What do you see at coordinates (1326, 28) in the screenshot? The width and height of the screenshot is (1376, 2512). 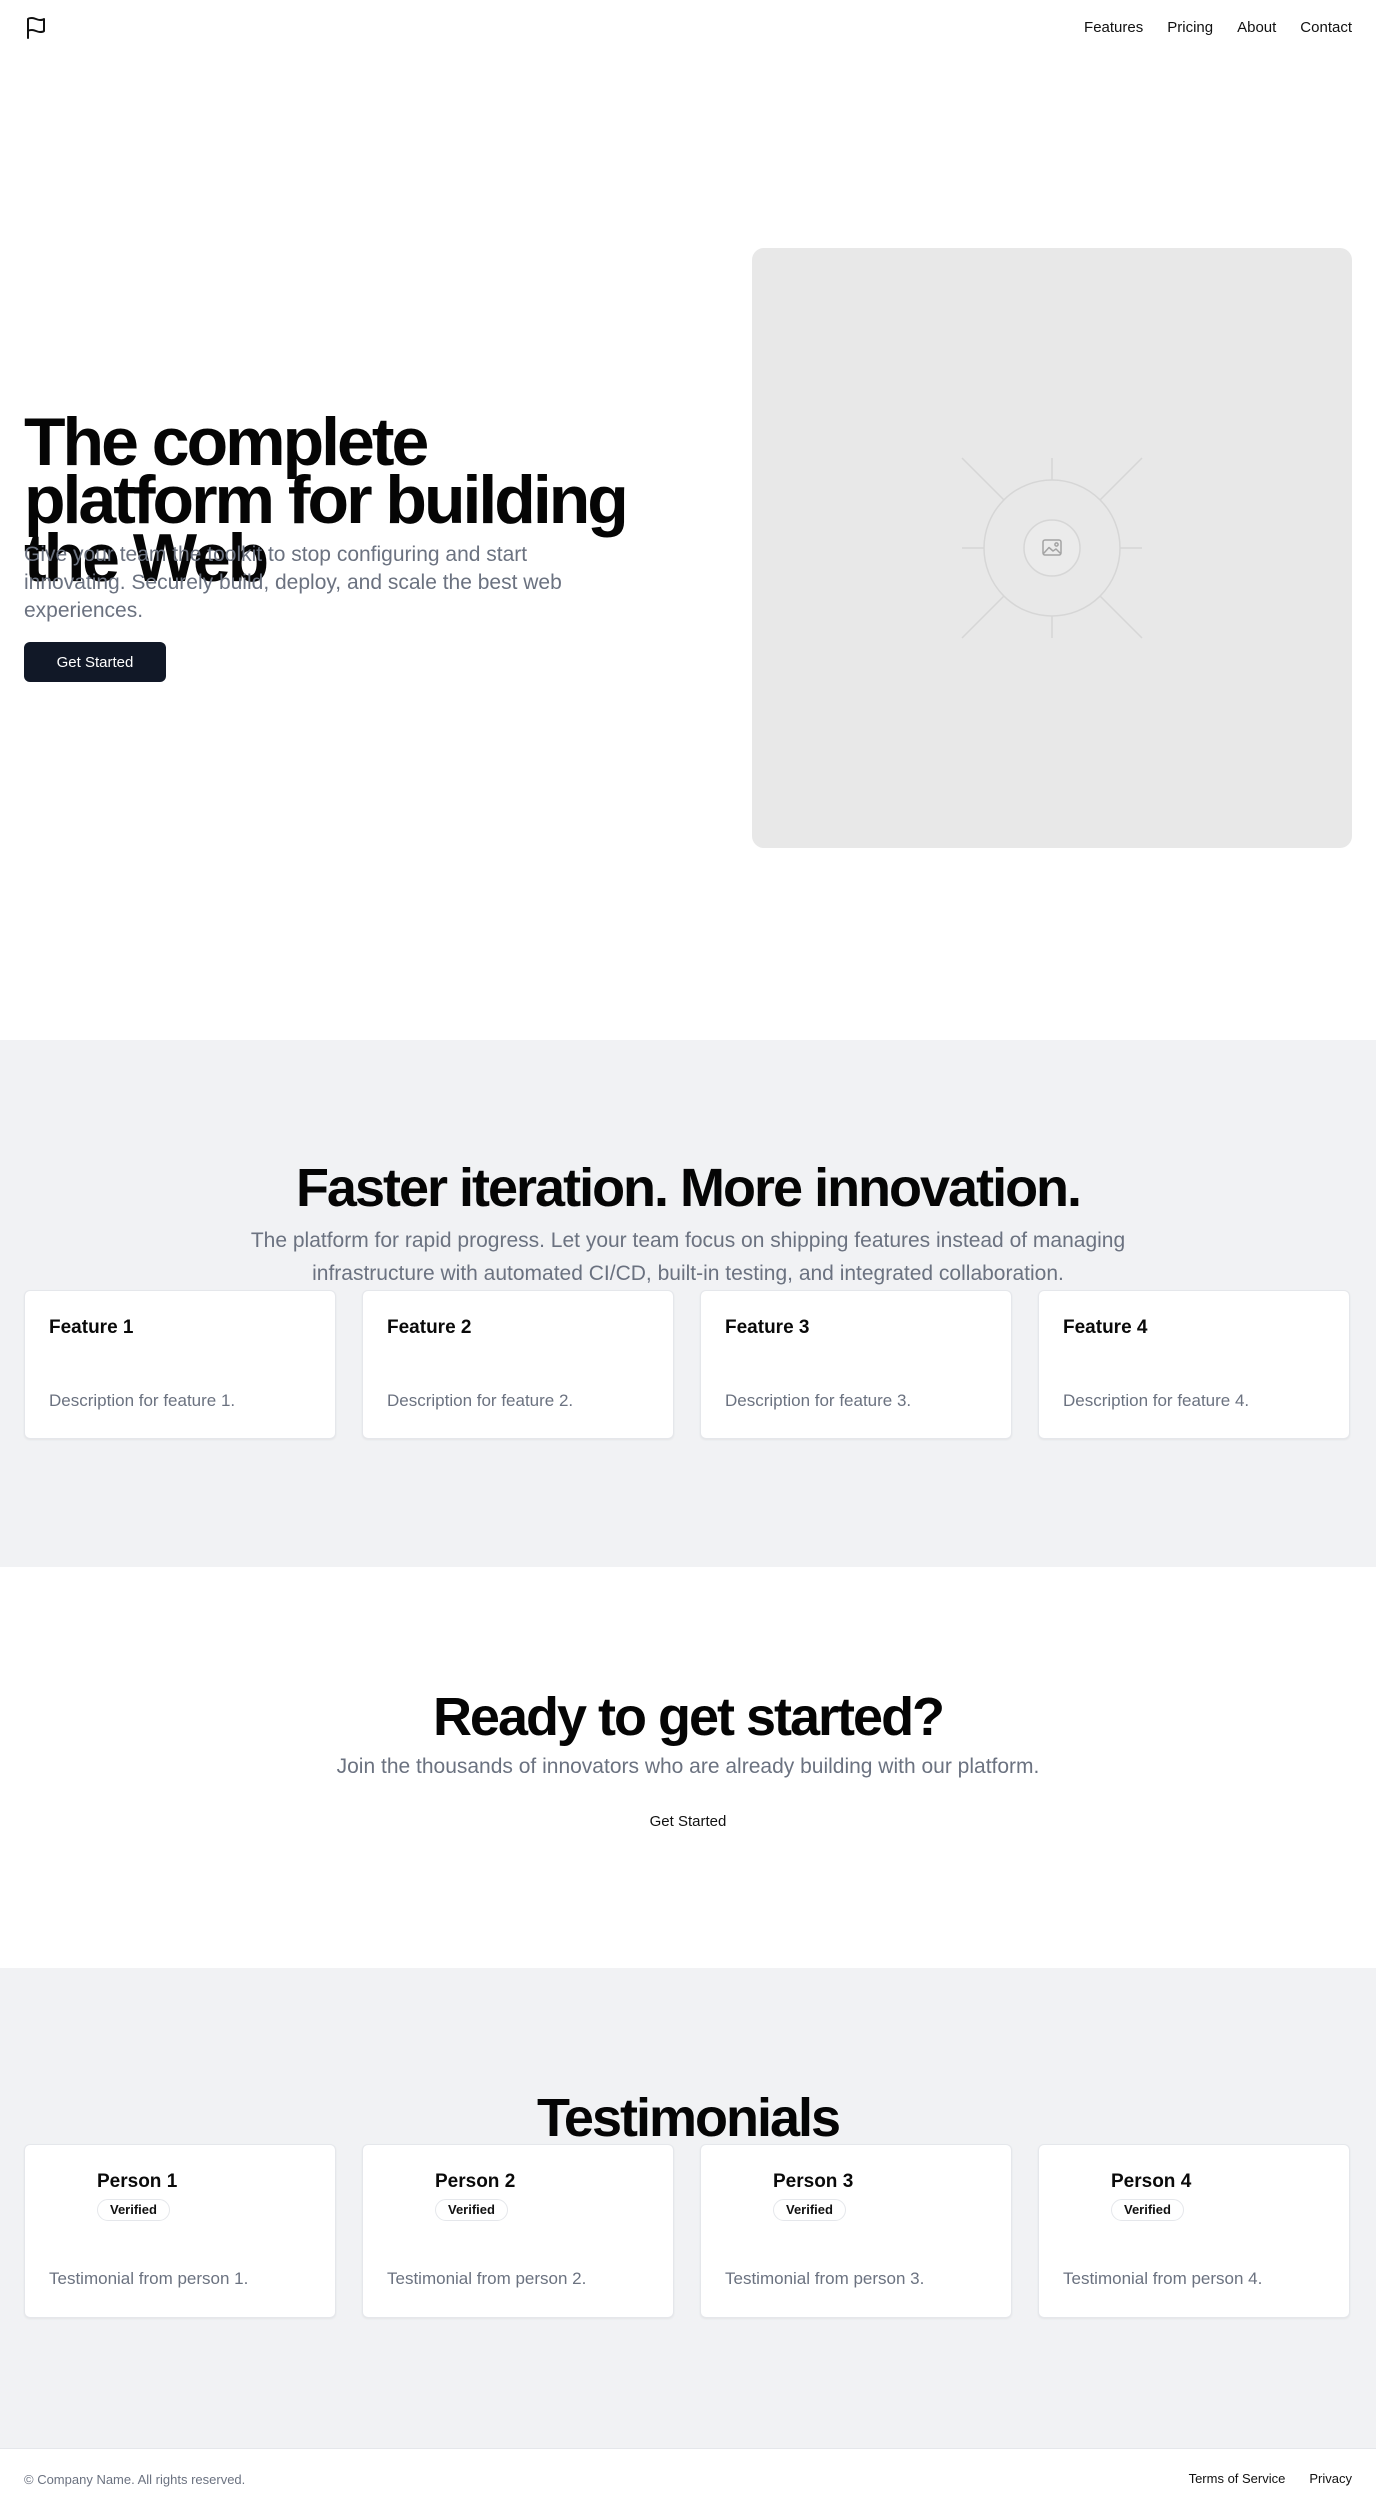 I see `nav-link-contact: Contact` at bounding box center [1326, 28].